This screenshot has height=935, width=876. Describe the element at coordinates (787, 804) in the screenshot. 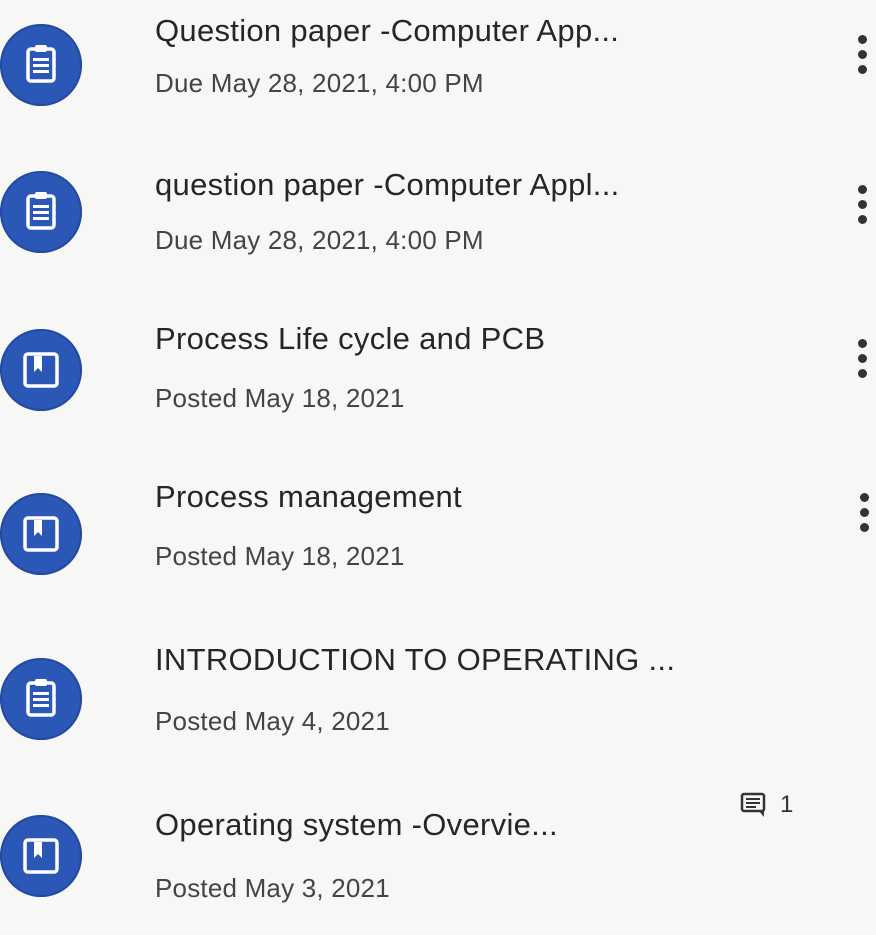

I see `comment-count-value: 1` at that location.